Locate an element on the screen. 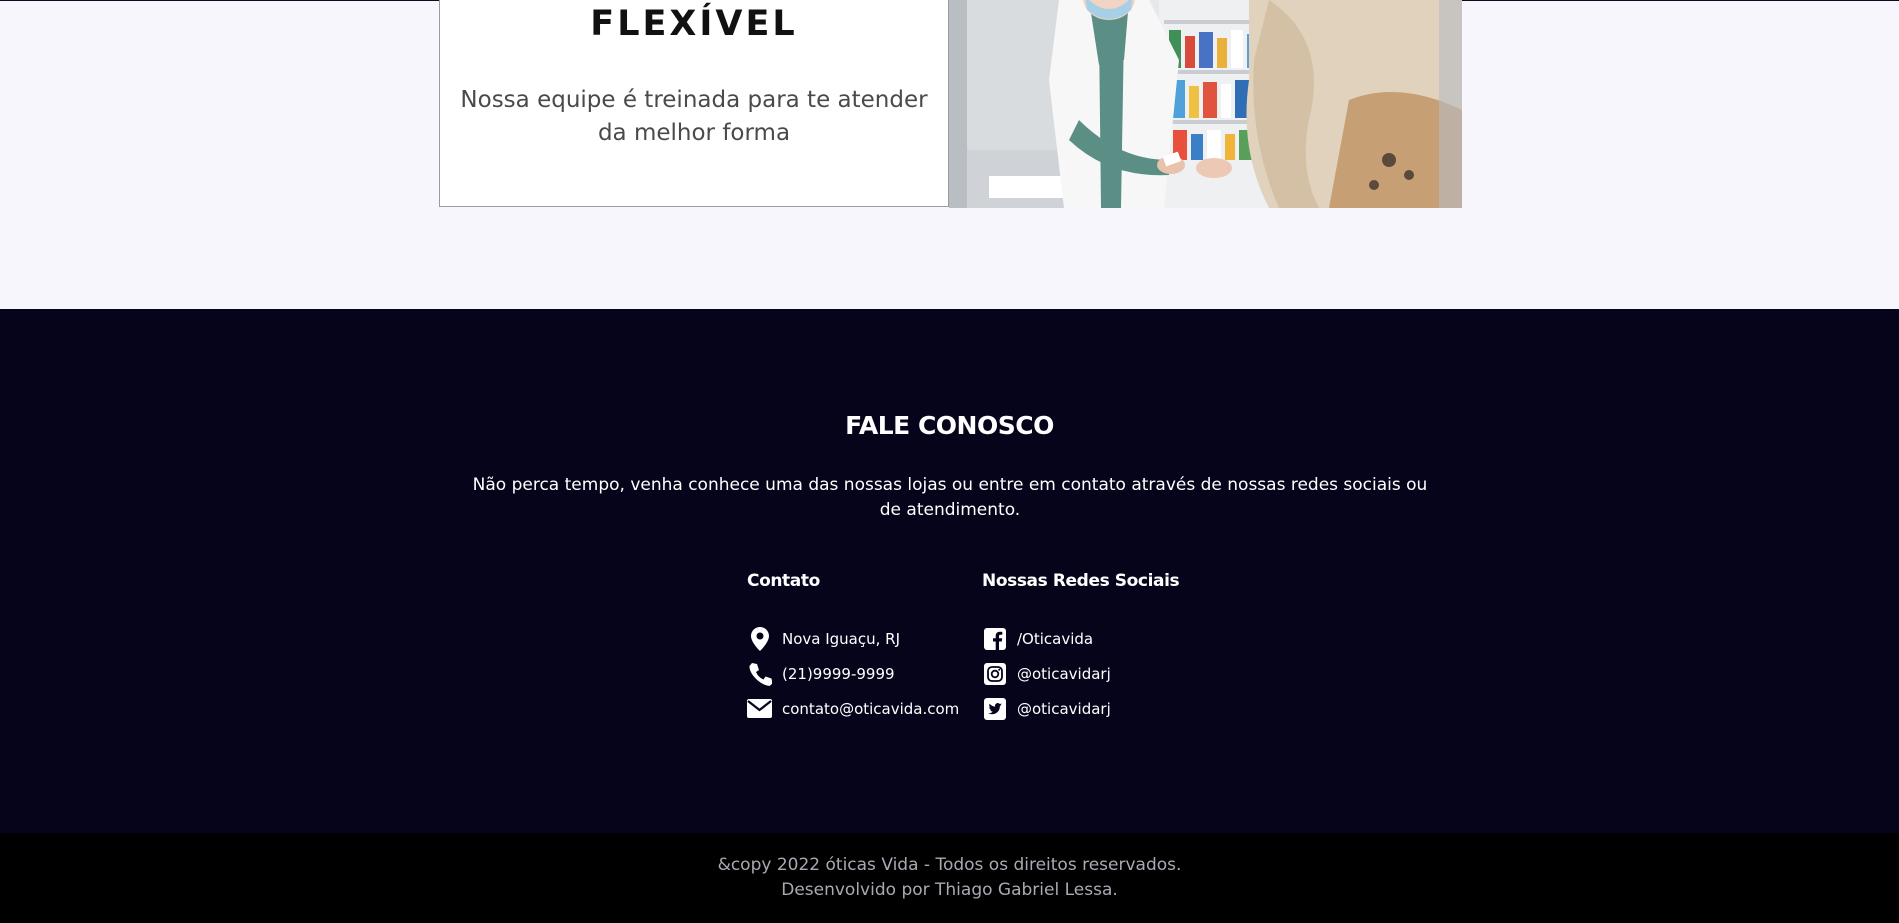 The width and height of the screenshot is (1899, 923). facebook-icon is located at coordinates (994, 638).